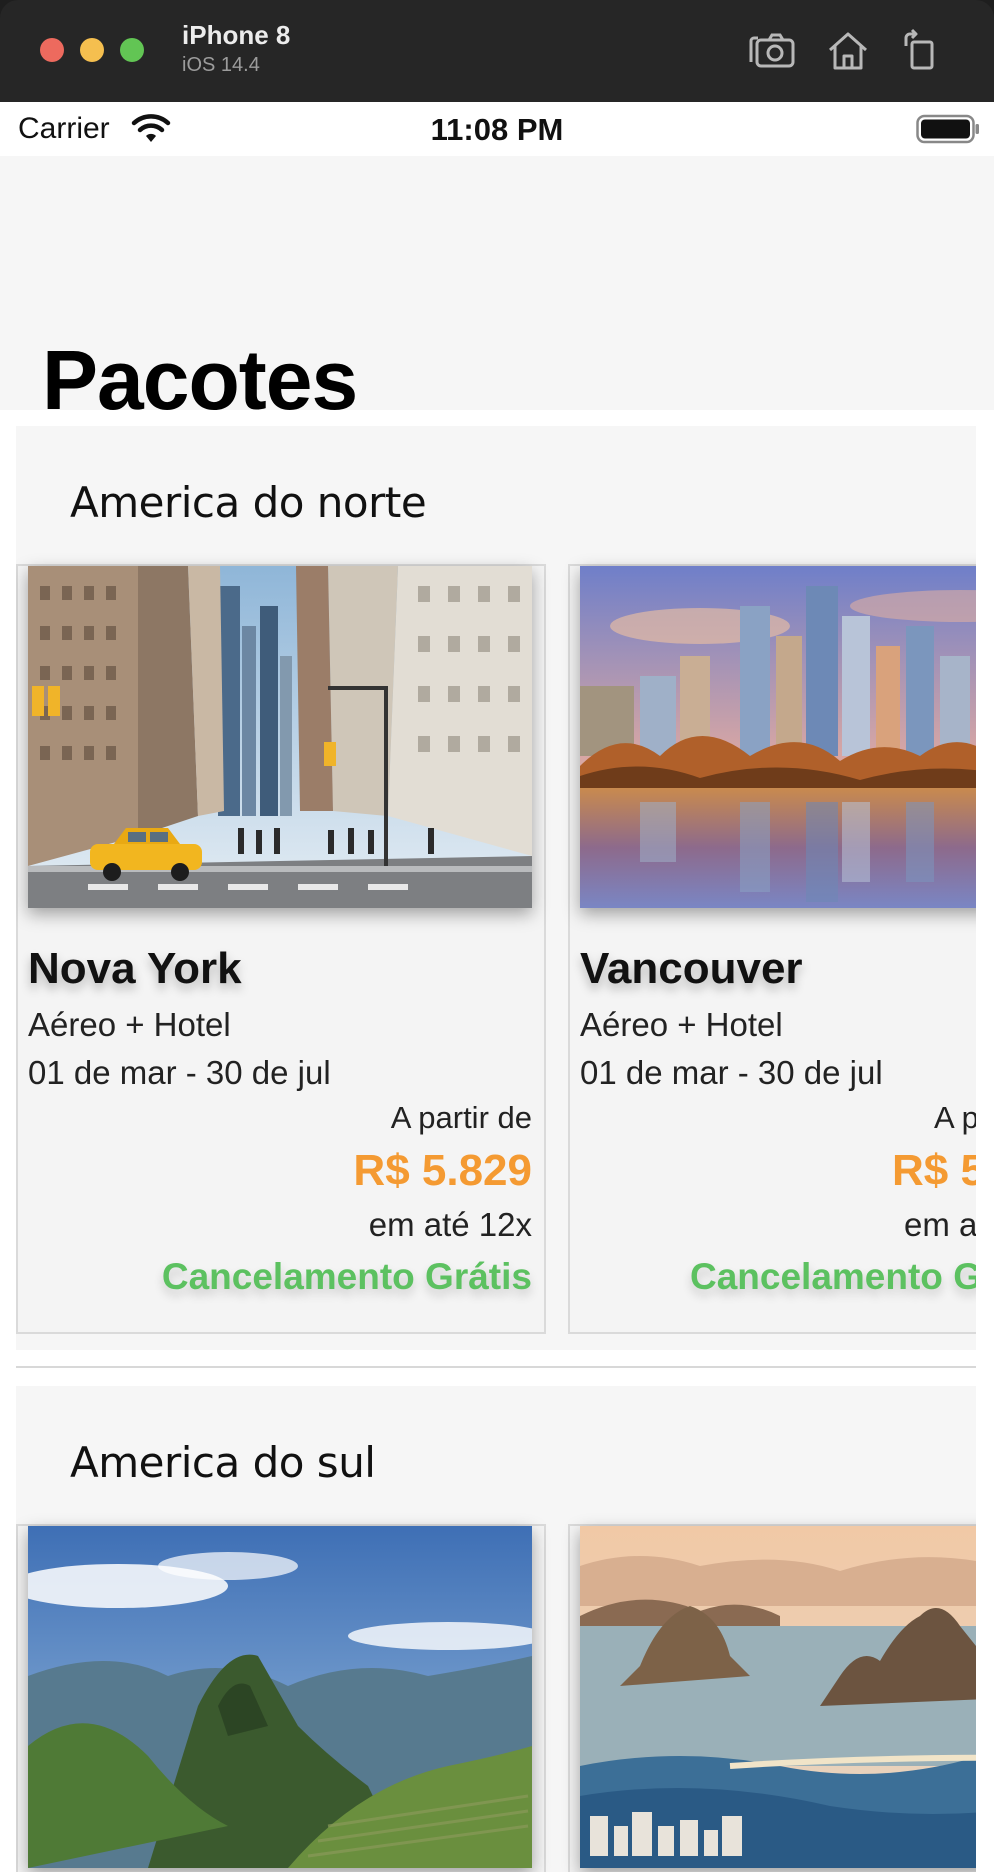 The width and height of the screenshot is (994, 1872). What do you see at coordinates (223, 1462) in the screenshot?
I see `section-title: America do sul` at bounding box center [223, 1462].